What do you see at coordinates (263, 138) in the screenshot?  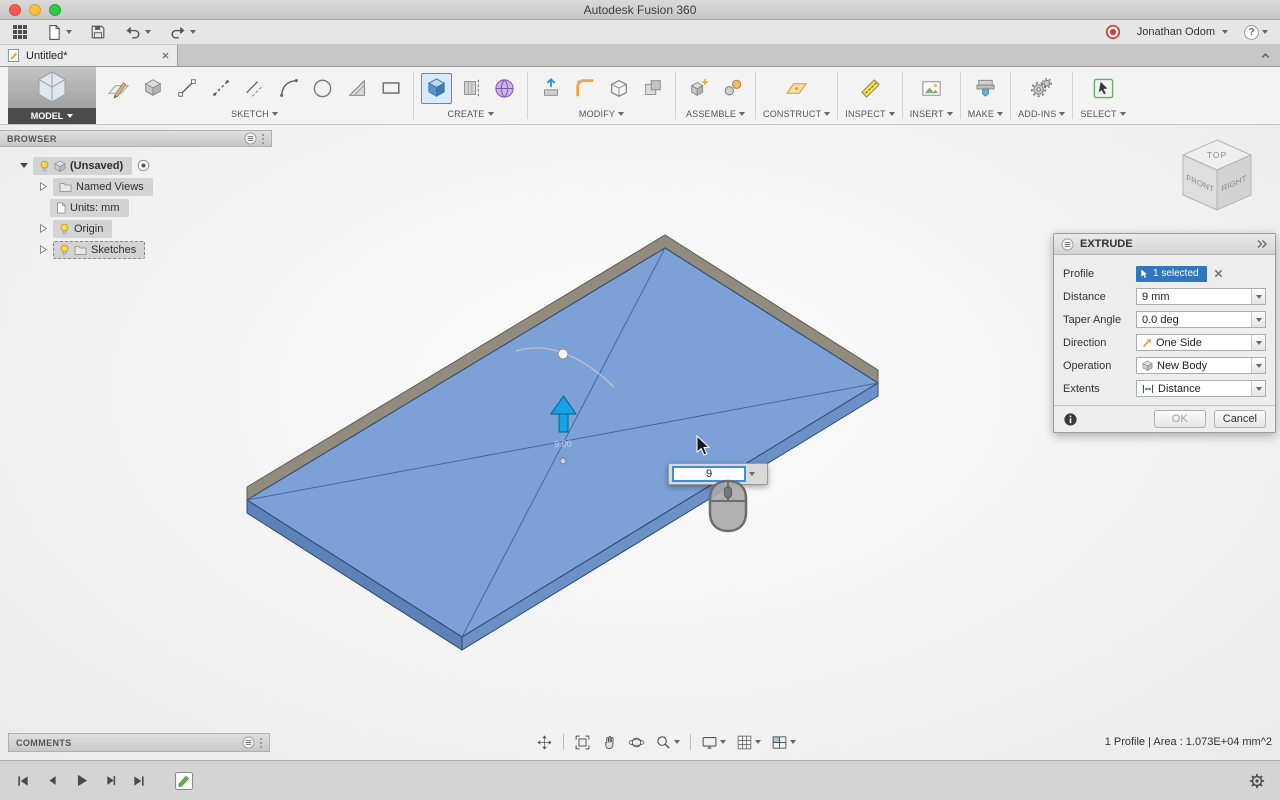 I see `browser-grip-icon` at bounding box center [263, 138].